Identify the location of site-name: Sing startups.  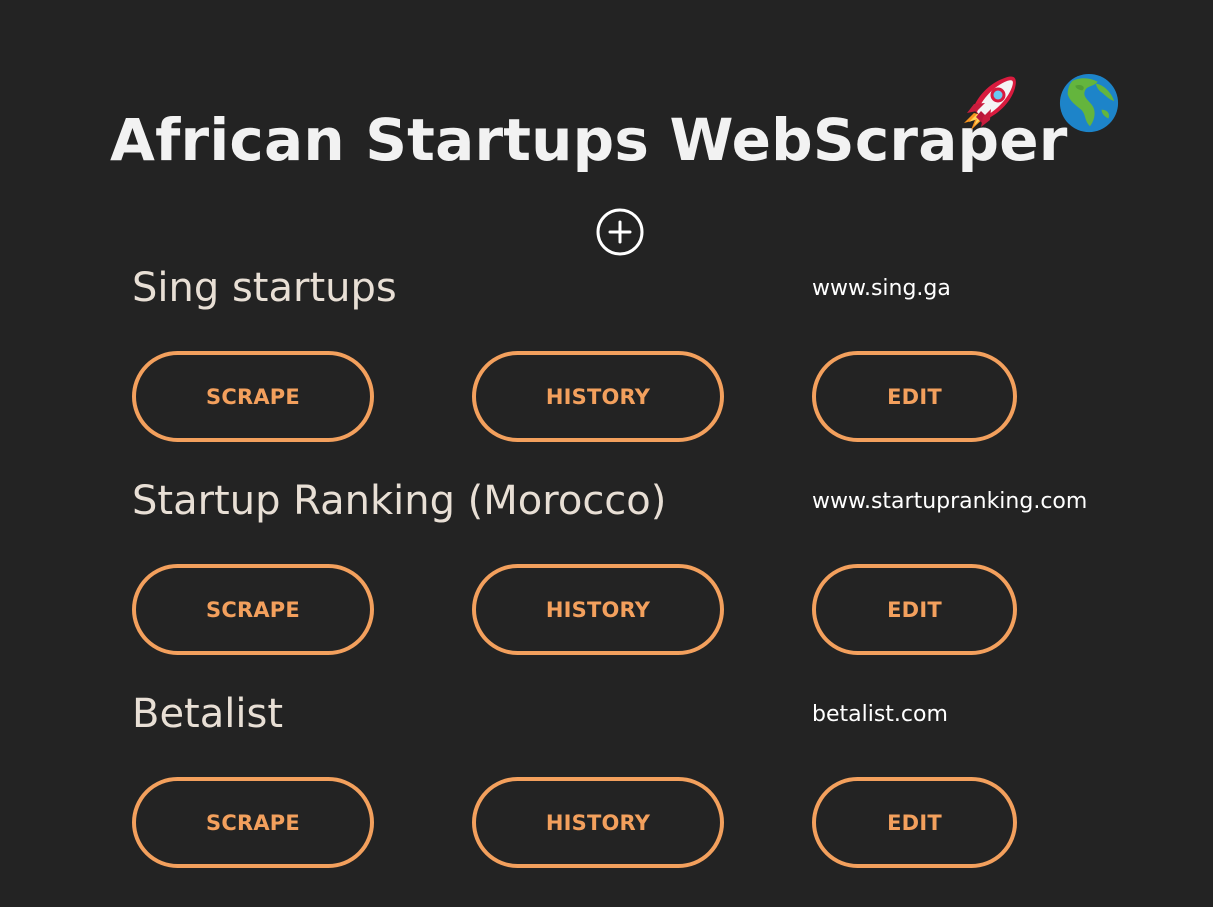
(264, 288).